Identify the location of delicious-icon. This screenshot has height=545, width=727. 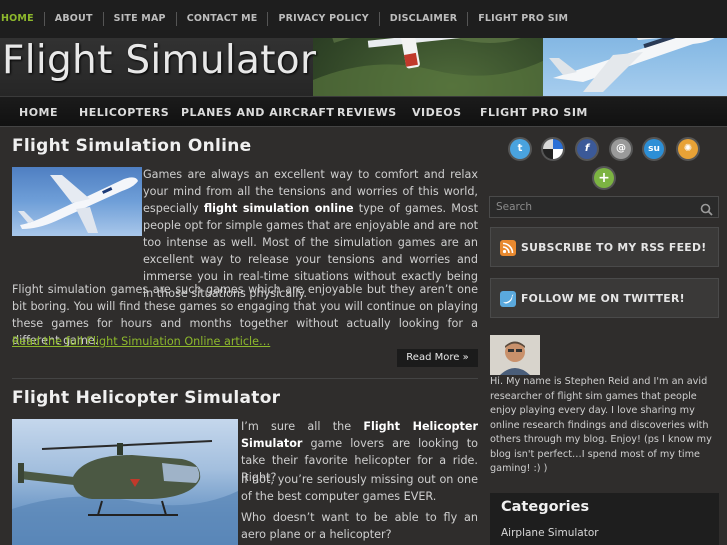
(553, 149).